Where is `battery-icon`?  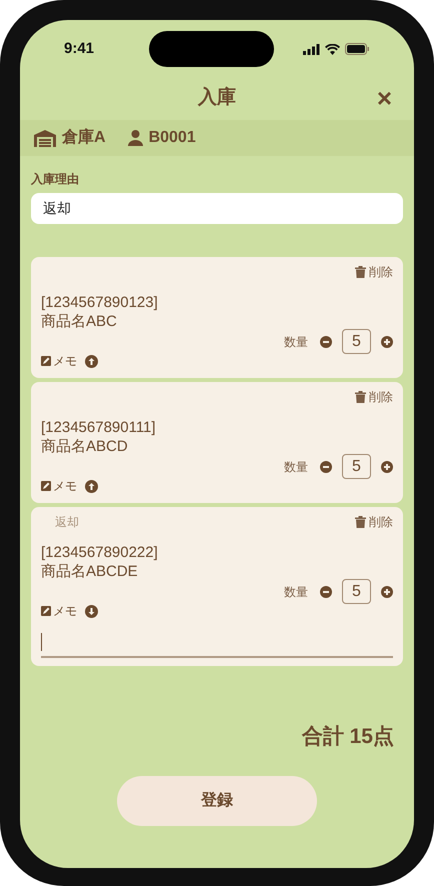
battery-icon is located at coordinates (357, 49).